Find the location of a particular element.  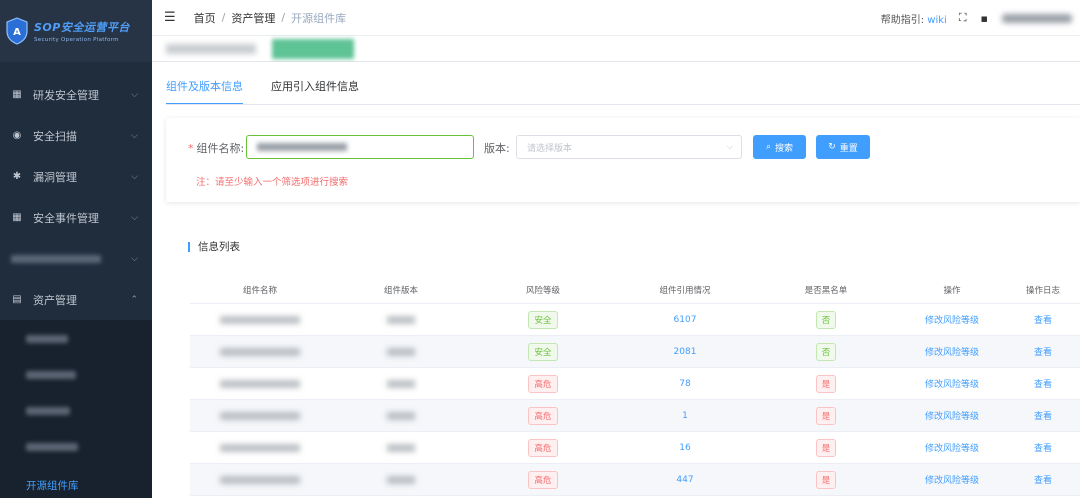

reference-count-link: 16 is located at coordinates (684, 448).